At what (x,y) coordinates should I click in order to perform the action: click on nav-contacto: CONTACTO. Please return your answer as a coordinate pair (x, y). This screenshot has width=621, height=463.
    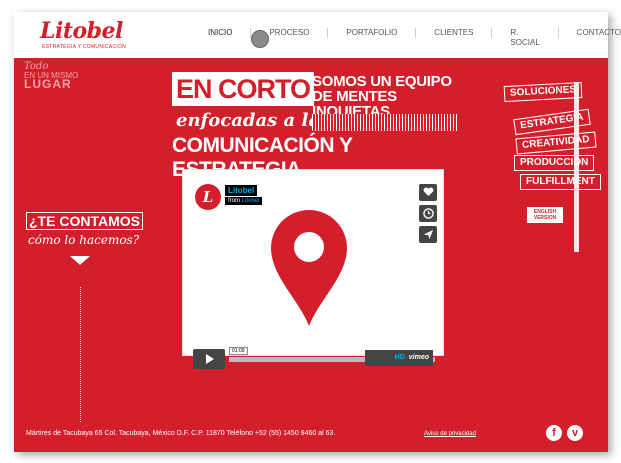
    Looking at the image, I should click on (590, 33).